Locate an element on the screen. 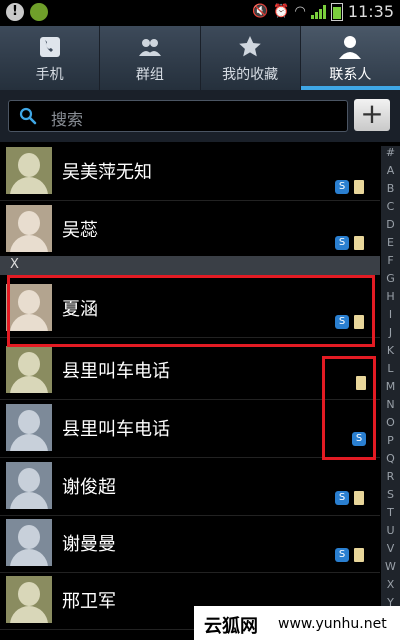 Image resolution: width=400 pixels, height=640 pixels. index-letter: G is located at coordinates (390, 278).